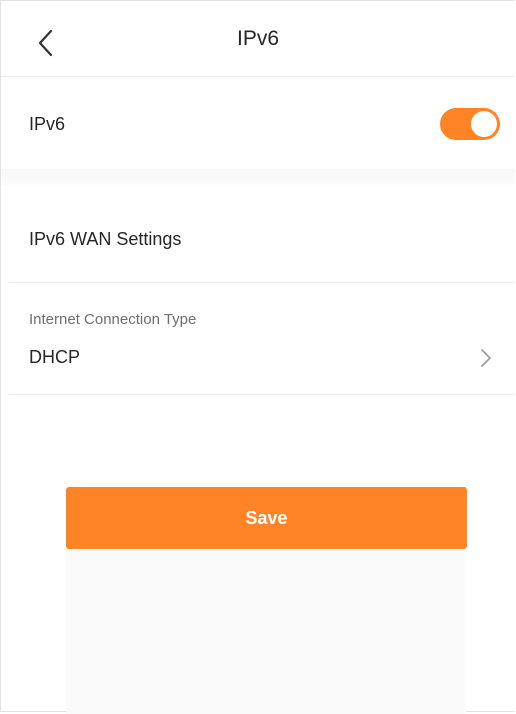  I want to click on page-title: IPv6, so click(258, 38).